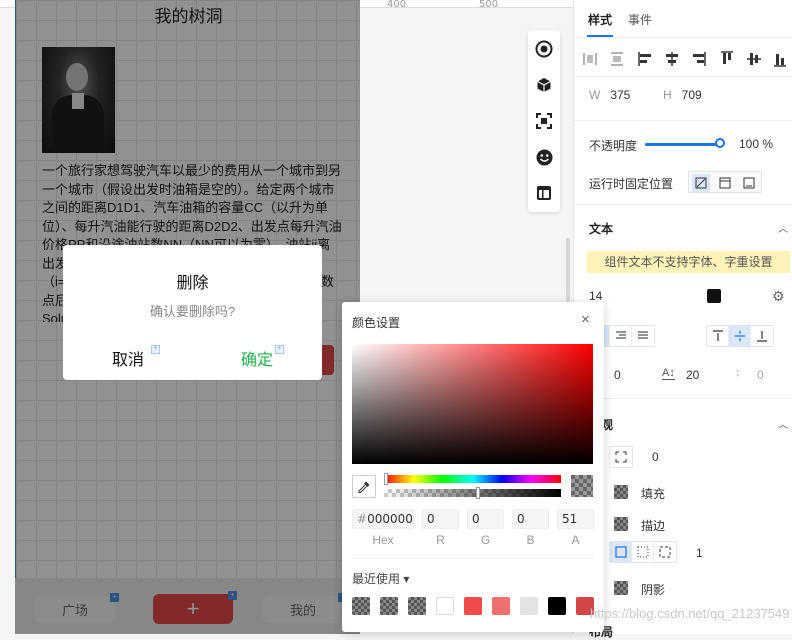 The width and height of the screenshot is (792, 640). What do you see at coordinates (760, 375) in the screenshot?
I see `paragraph-spacing-value: 0` at bounding box center [760, 375].